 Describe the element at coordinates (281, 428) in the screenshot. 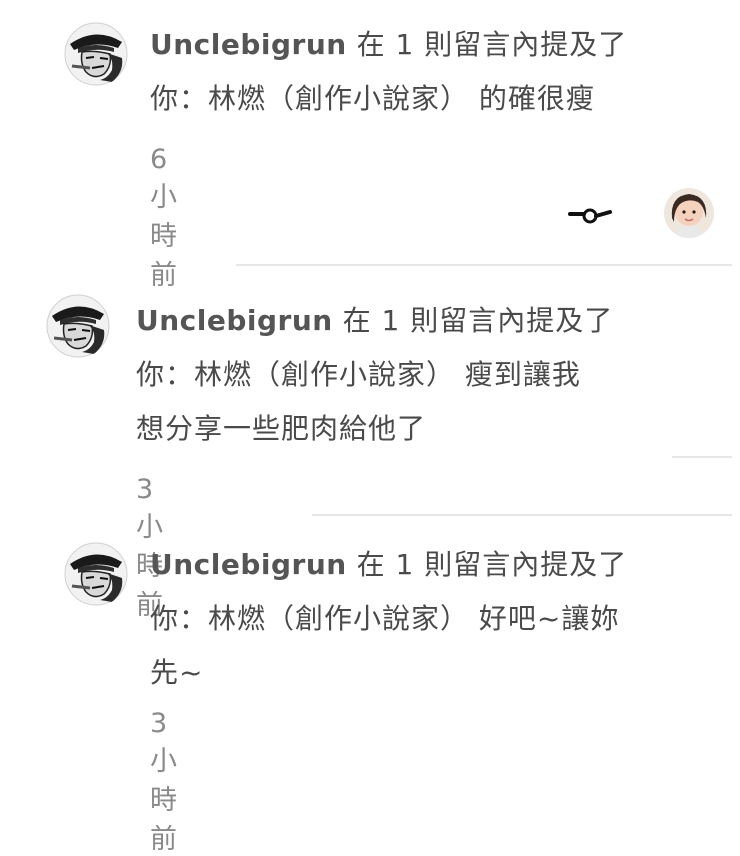

I see `message-text-continued: 想分享一些肥肉給他了` at that location.